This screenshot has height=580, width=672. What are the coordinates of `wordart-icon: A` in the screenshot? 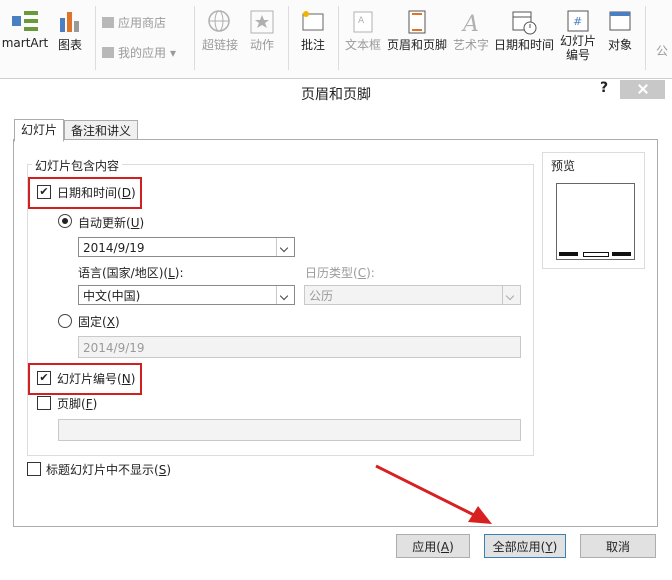 It's located at (470, 24).